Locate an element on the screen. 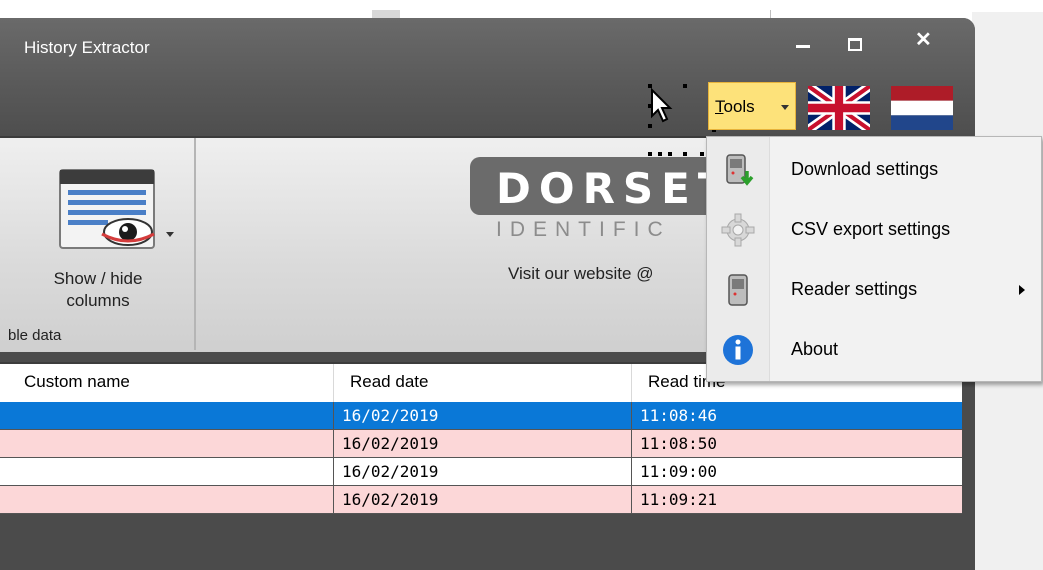  info-icon is located at coordinates (738, 350).